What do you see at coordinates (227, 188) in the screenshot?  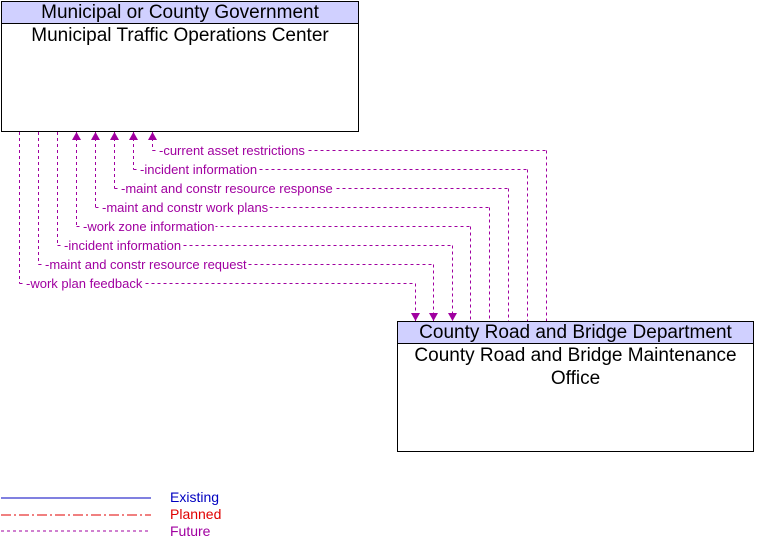 I see `flow-label: -maint and constr resource response` at bounding box center [227, 188].